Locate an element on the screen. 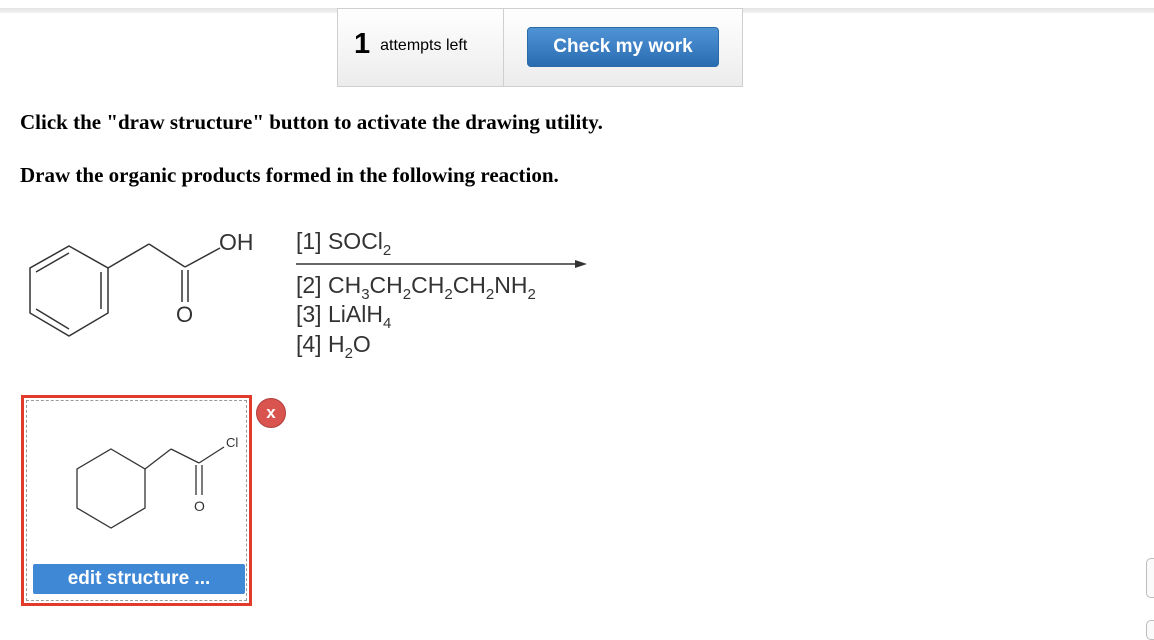  condition-step-4: [4] H2O is located at coordinates (333, 346).